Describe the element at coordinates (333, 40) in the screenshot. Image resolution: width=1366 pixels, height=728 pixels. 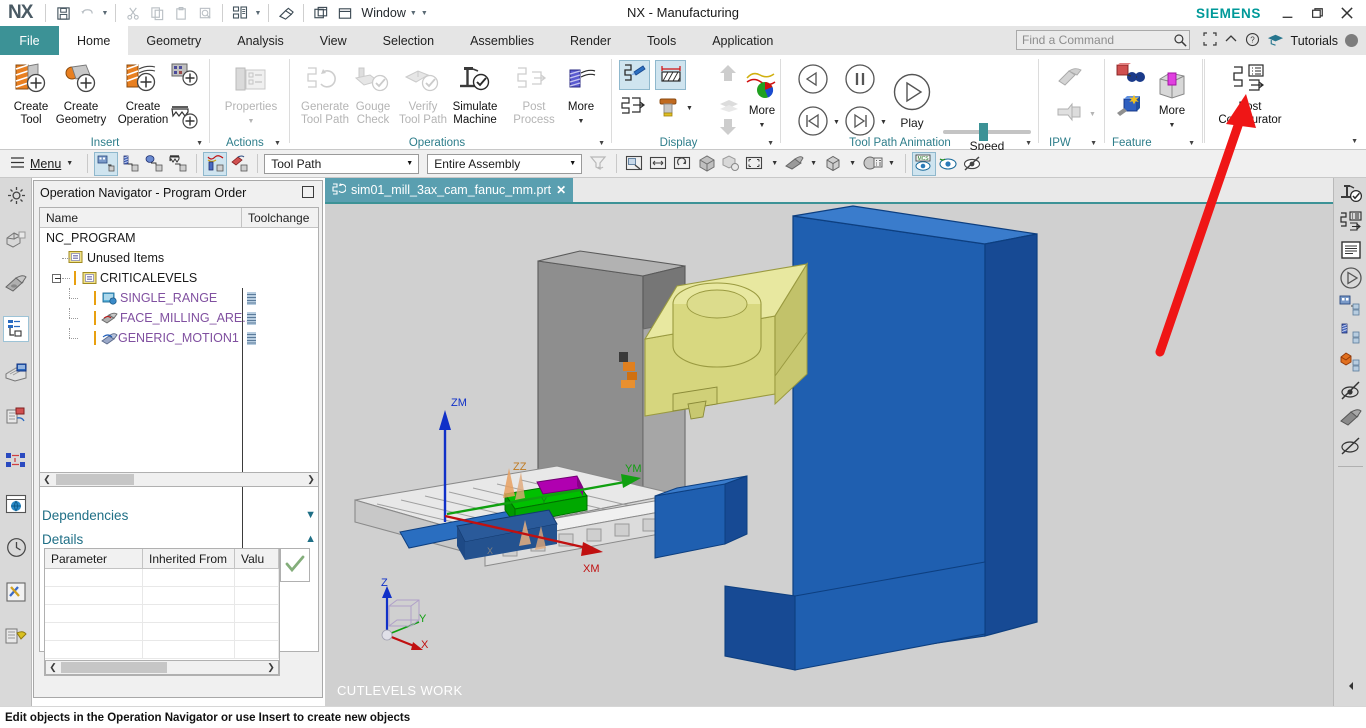
I see `tab-view: View` at that location.